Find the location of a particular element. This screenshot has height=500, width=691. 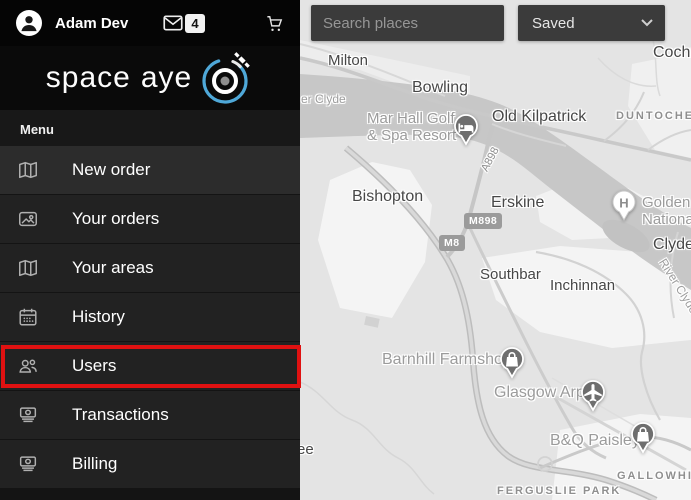

town-label: Old Kilpatrick is located at coordinates (539, 116).